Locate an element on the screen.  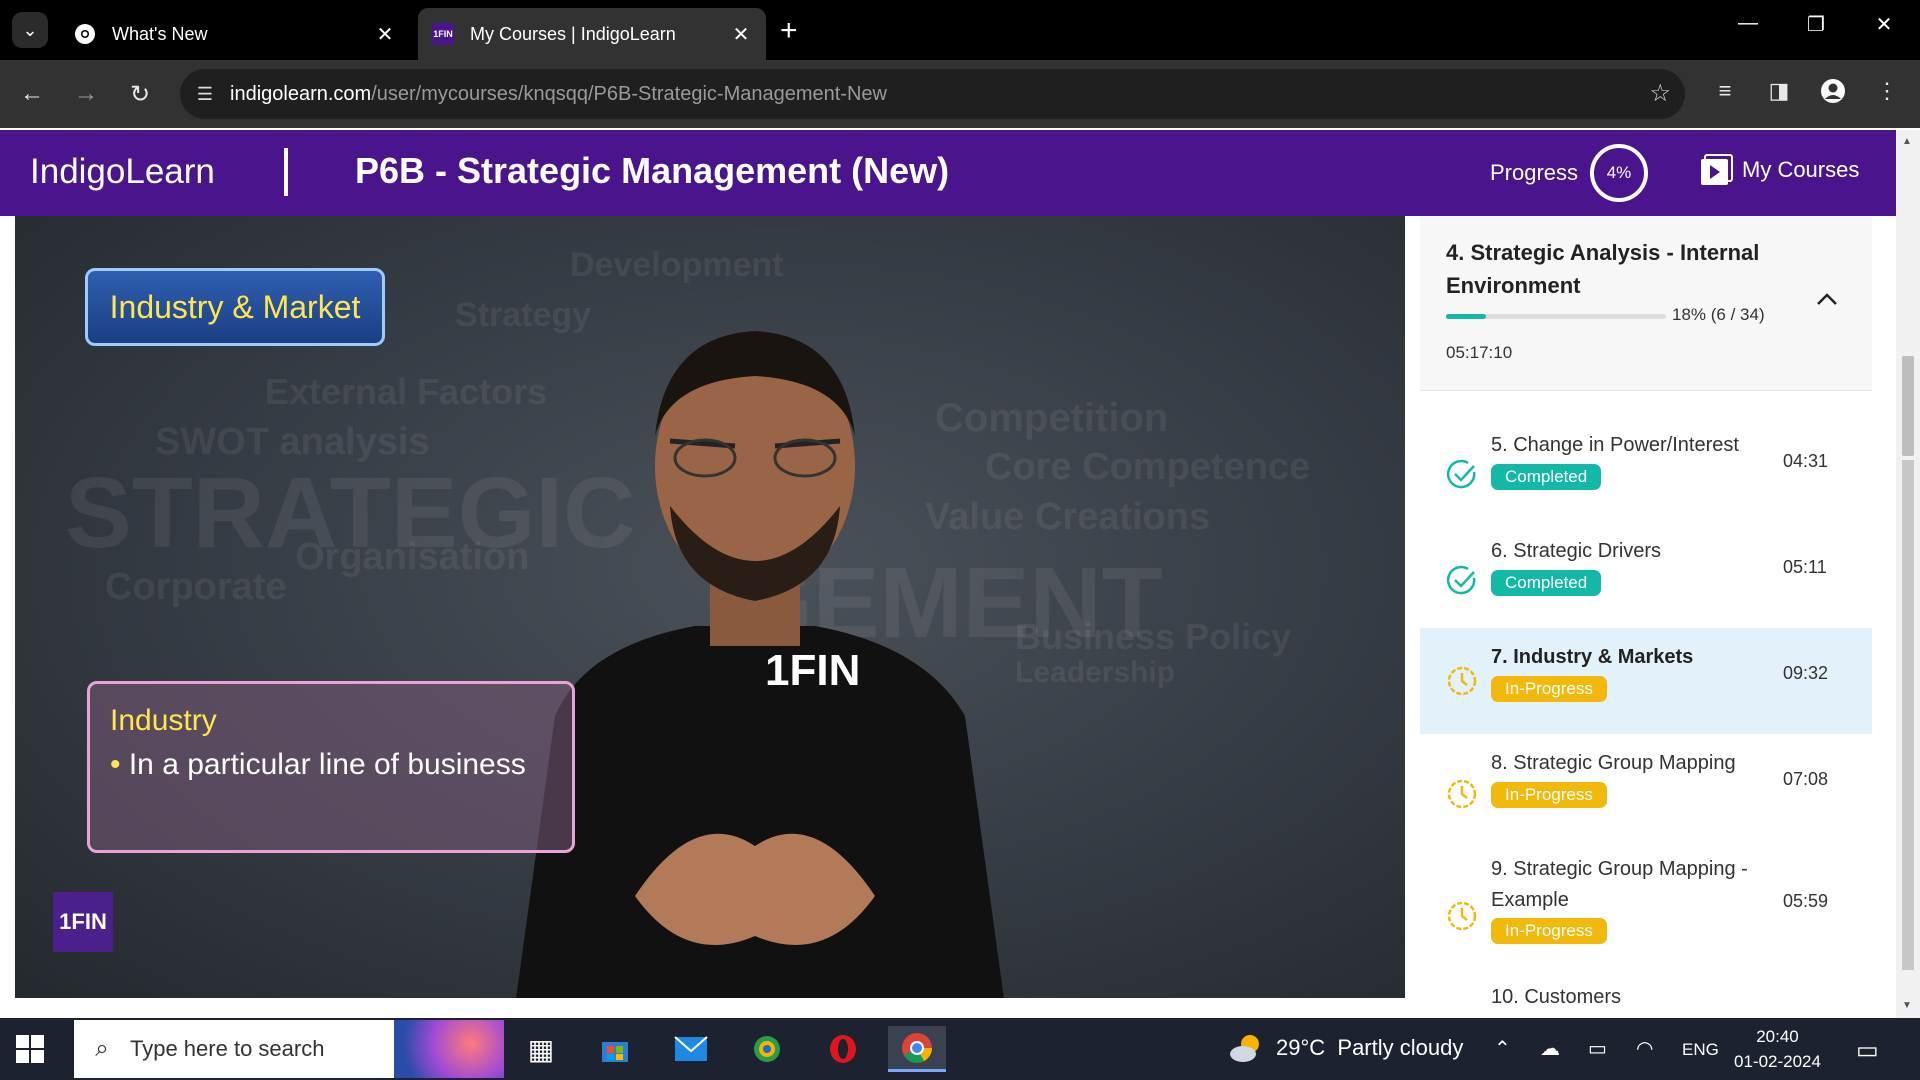
check-circle-icon is located at coordinates (1461, 580).